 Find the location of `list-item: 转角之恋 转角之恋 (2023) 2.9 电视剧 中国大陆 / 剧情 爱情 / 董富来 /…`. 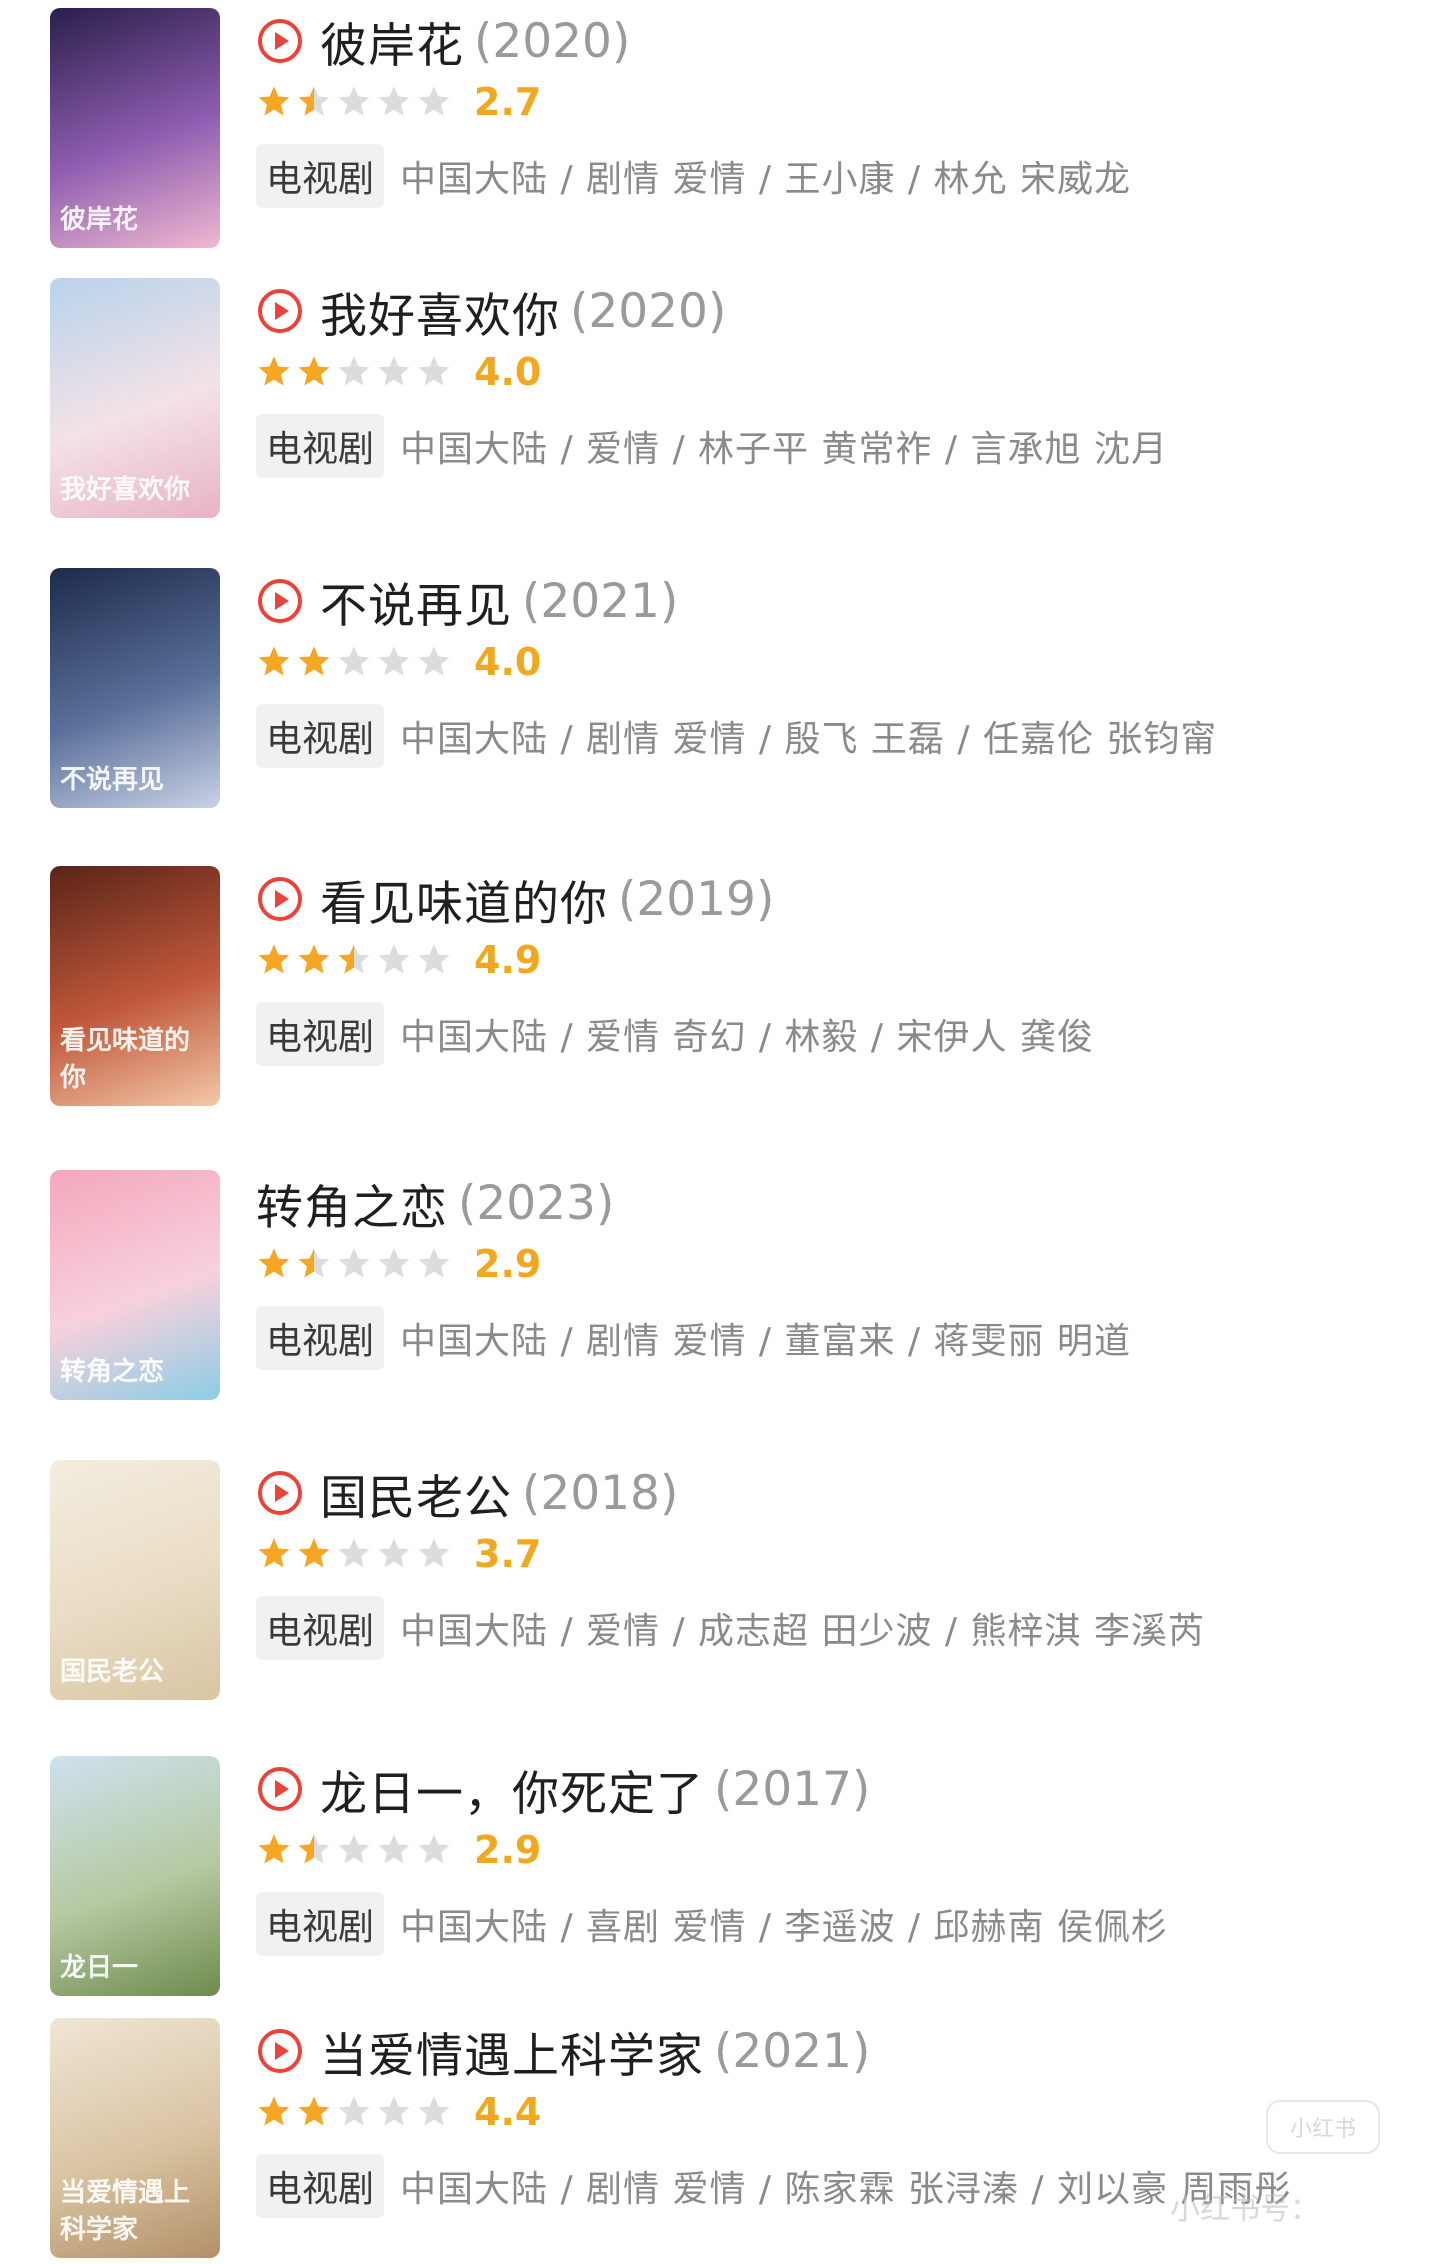

list-item: 转角之恋 转角之恋 (2023) 2.9 电视剧 中国大陆 / 剧情 爱情 / 董富来 /… is located at coordinates (720, 1300).